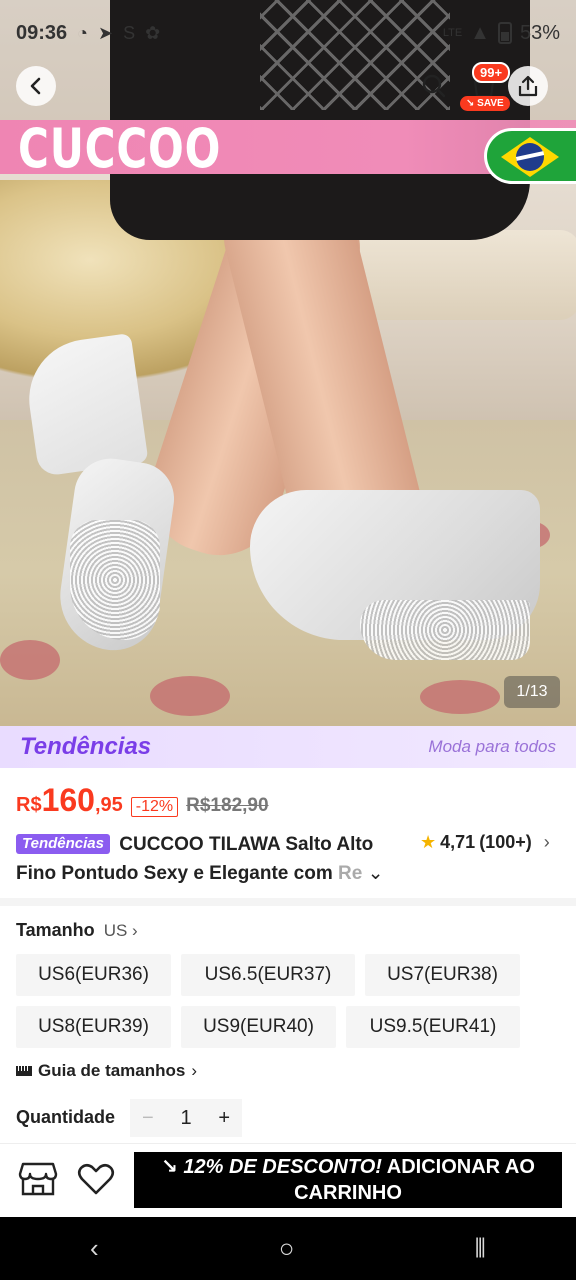 This screenshot has width=576, height=1280. I want to click on brand-logo: CUCCOO, so click(120, 148).